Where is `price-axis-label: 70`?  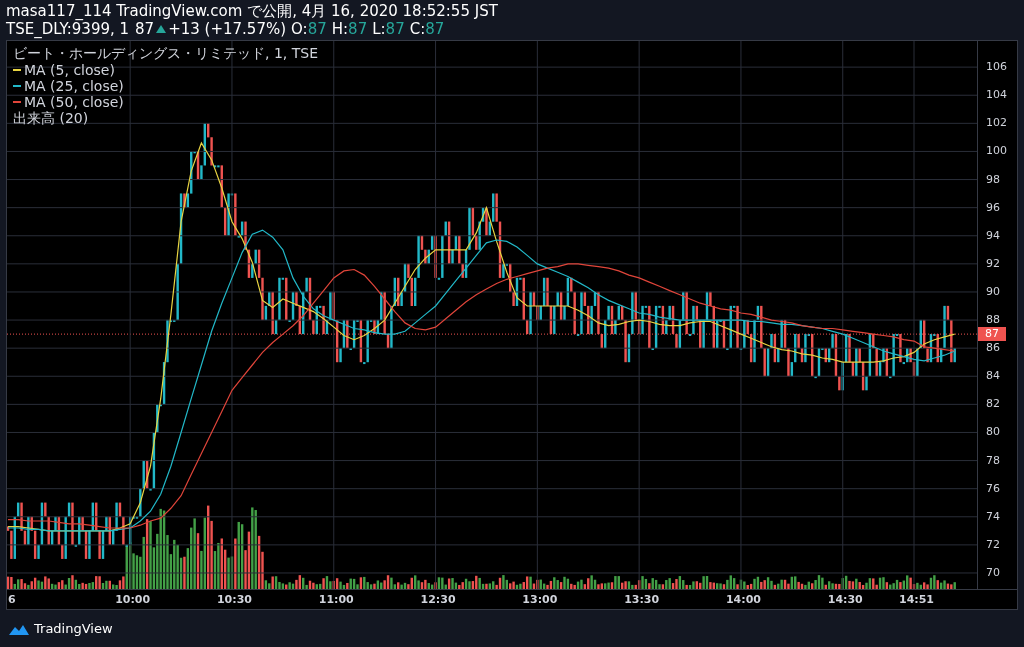 price-axis-label: 70 is located at coordinates (993, 572).